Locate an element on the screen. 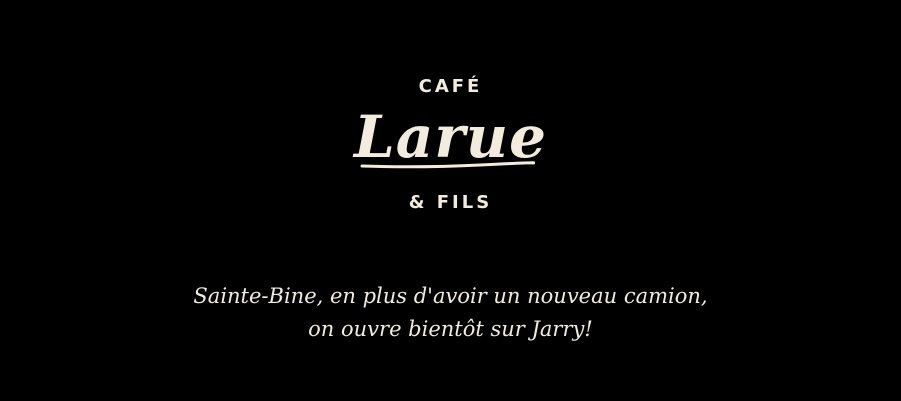 The height and width of the screenshot is (401, 901). logo-cafe-text: CAFÉ is located at coordinates (450, 86).